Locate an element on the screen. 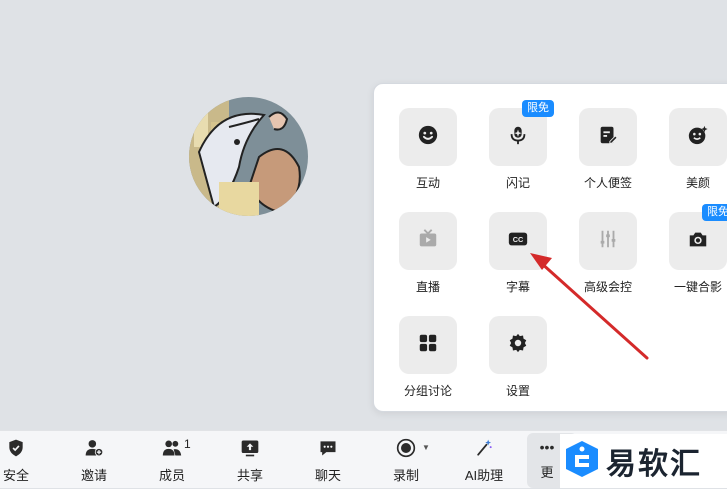 This screenshot has height=489, width=727. menu-item-label: 直播 is located at coordinates (427, 287).